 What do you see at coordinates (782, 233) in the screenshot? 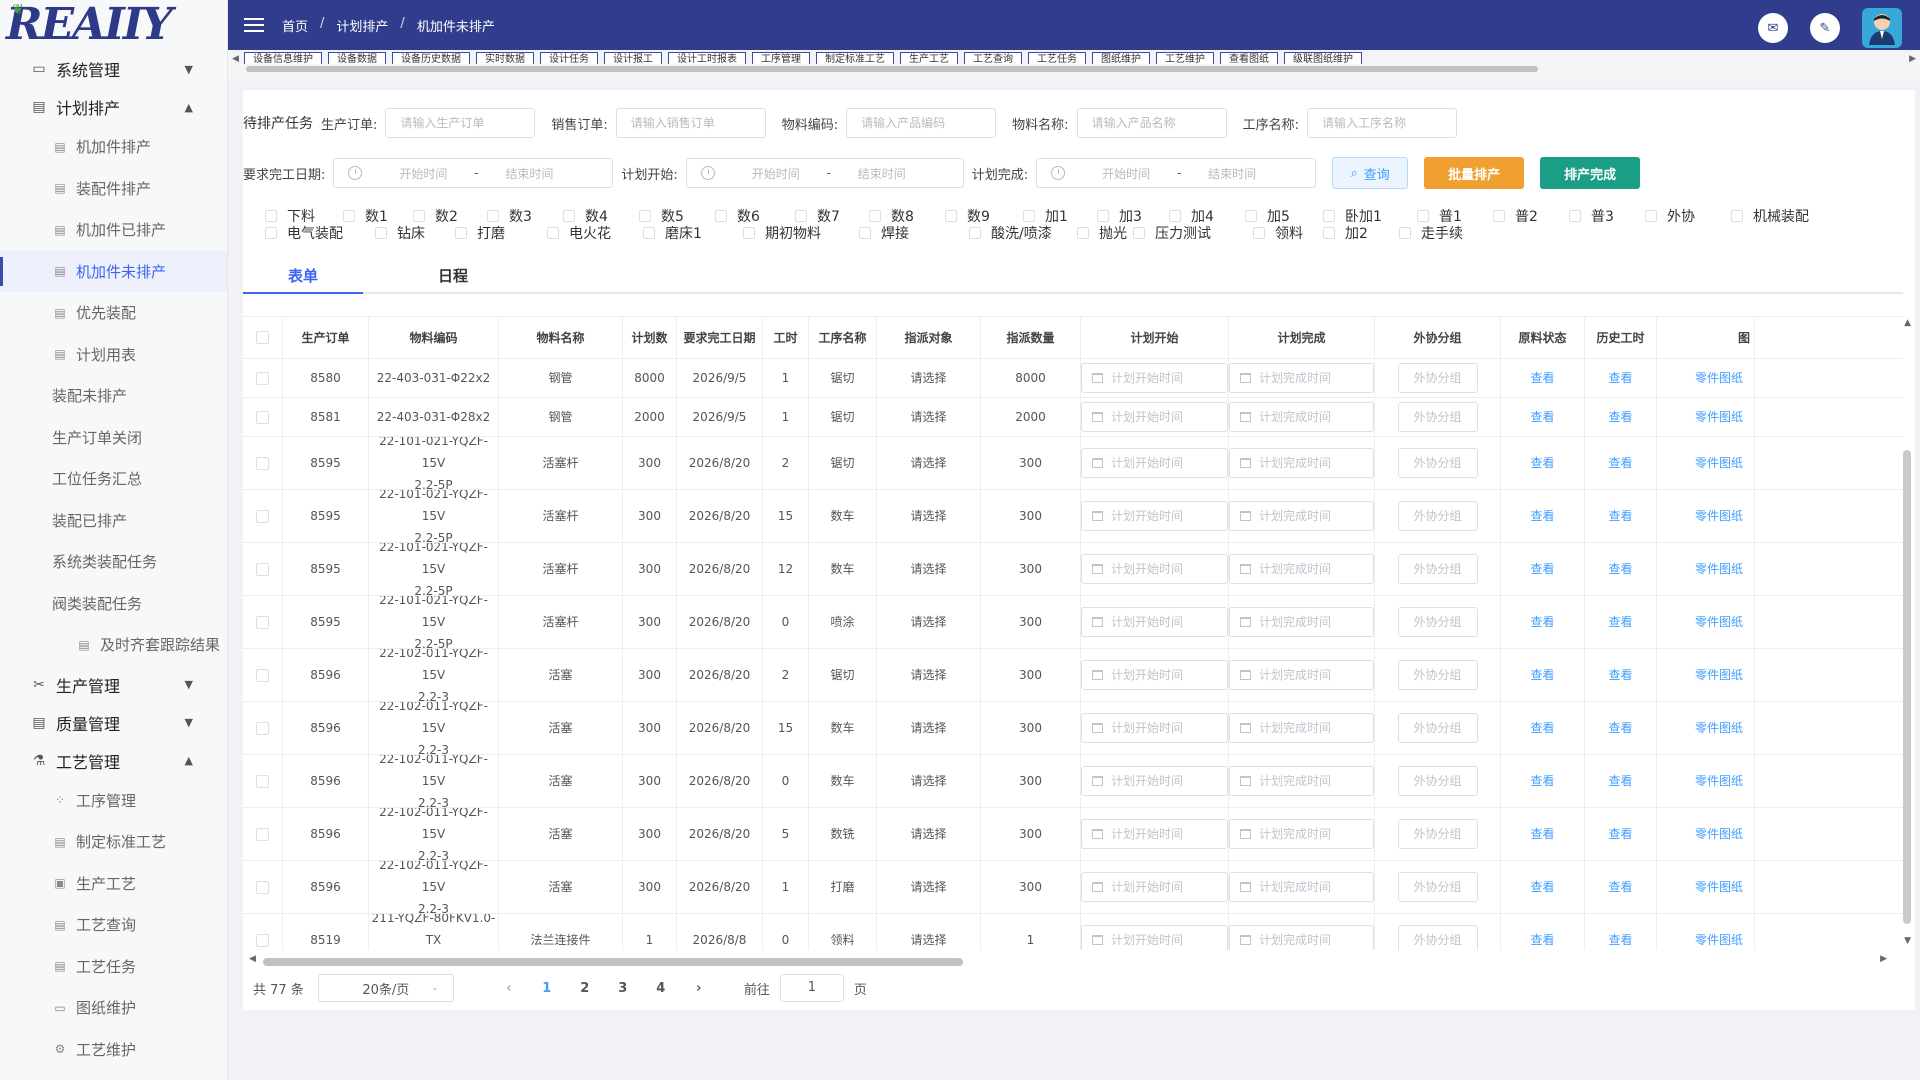
I see `process-checkbox: 期初物料` at bounding box center [782, 233].